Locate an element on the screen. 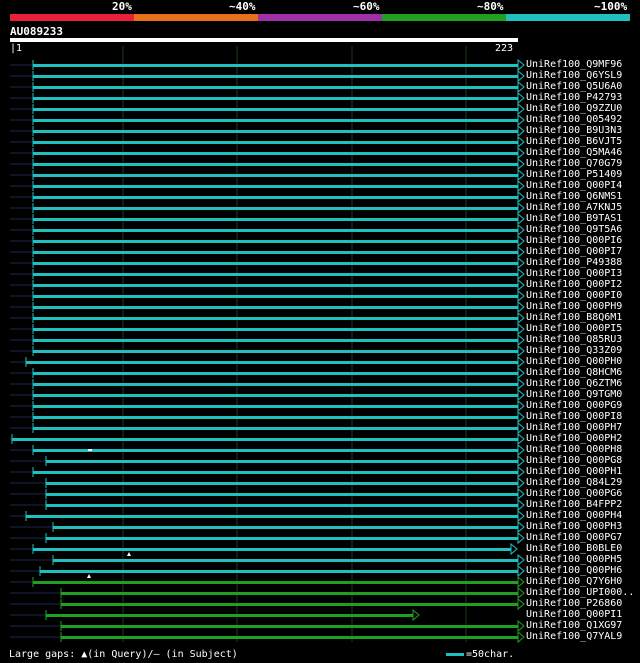 The image size is (640, 663). hit-label: UniRef100_Q9ZZU0 is located at coordinates (574, 108).